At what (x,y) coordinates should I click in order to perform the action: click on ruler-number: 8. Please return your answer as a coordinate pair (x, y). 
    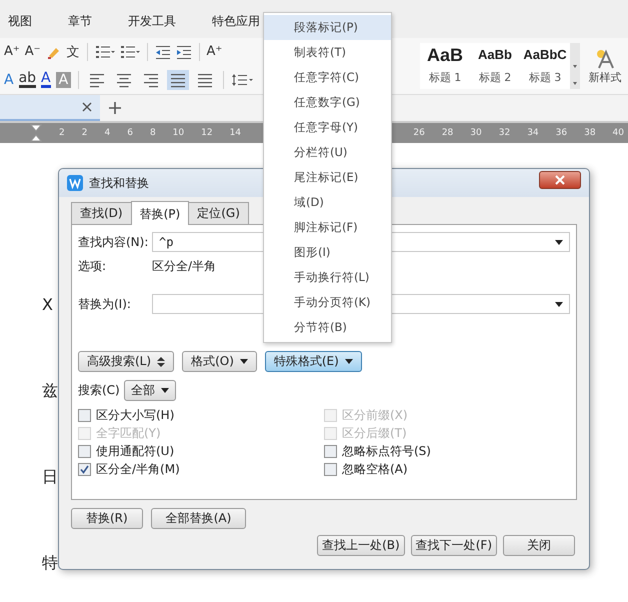
    Looking at the image, I should click on (153, 133).